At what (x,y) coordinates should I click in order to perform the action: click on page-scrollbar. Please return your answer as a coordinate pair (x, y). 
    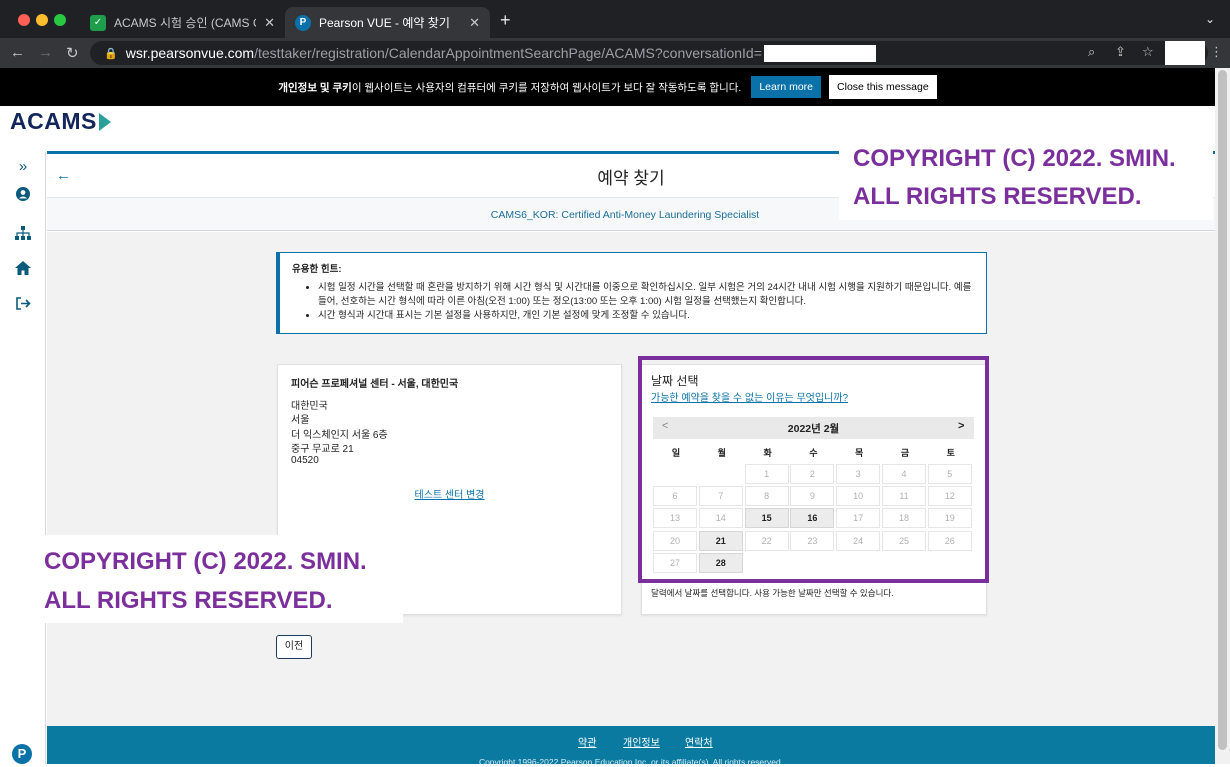
    Looking at the image, I should click on (1222, 416).